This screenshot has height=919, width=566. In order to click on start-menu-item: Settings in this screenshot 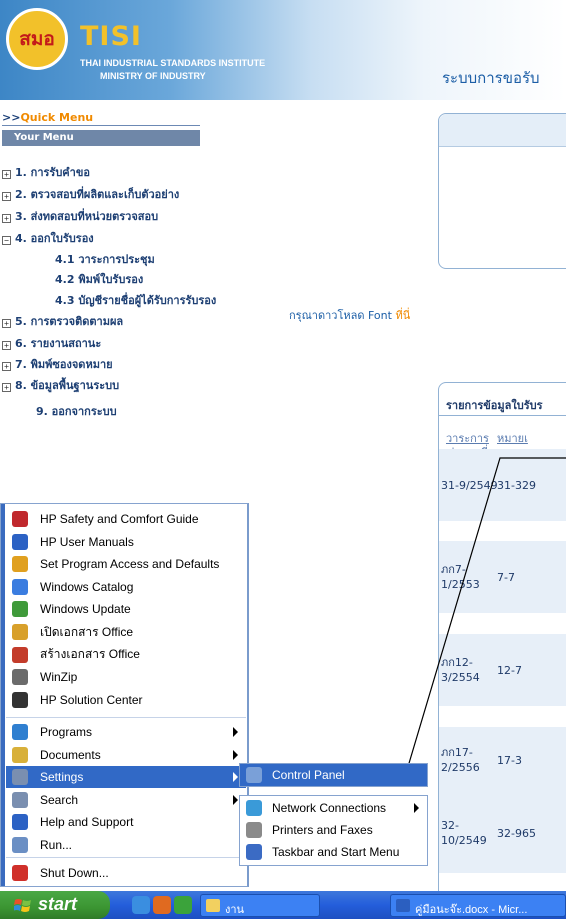, I will do `click(126, 777)`.